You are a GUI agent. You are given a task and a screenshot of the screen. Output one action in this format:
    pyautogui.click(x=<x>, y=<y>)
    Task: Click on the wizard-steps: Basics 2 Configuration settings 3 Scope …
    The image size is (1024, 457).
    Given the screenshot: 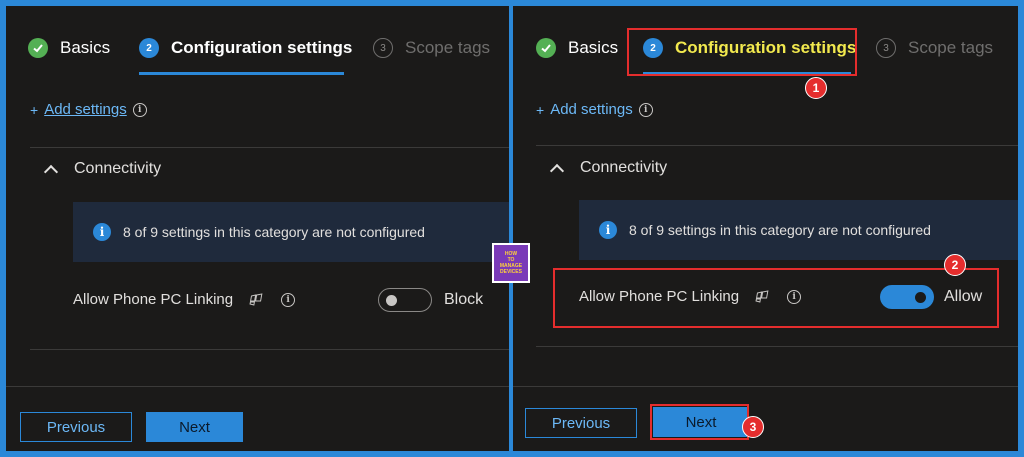 What is the action you would take?
    pyautogui.click(x=257, y=56)
    